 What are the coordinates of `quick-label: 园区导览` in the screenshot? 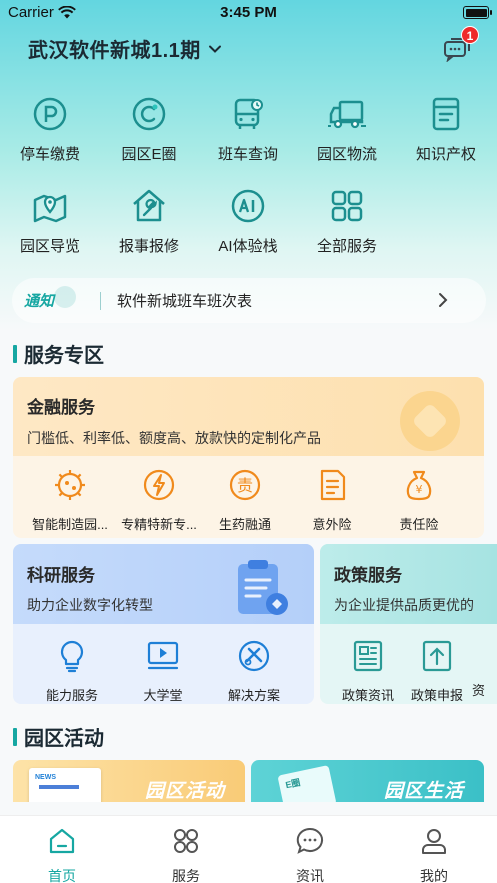 It's located at (49, 246).